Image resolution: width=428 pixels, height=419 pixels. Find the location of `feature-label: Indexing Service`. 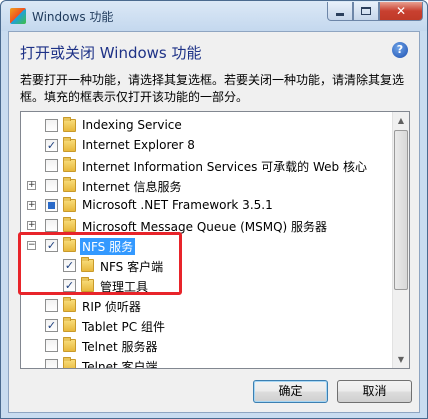

feature-label: Indexing Service is located at coordinates (132, 125).